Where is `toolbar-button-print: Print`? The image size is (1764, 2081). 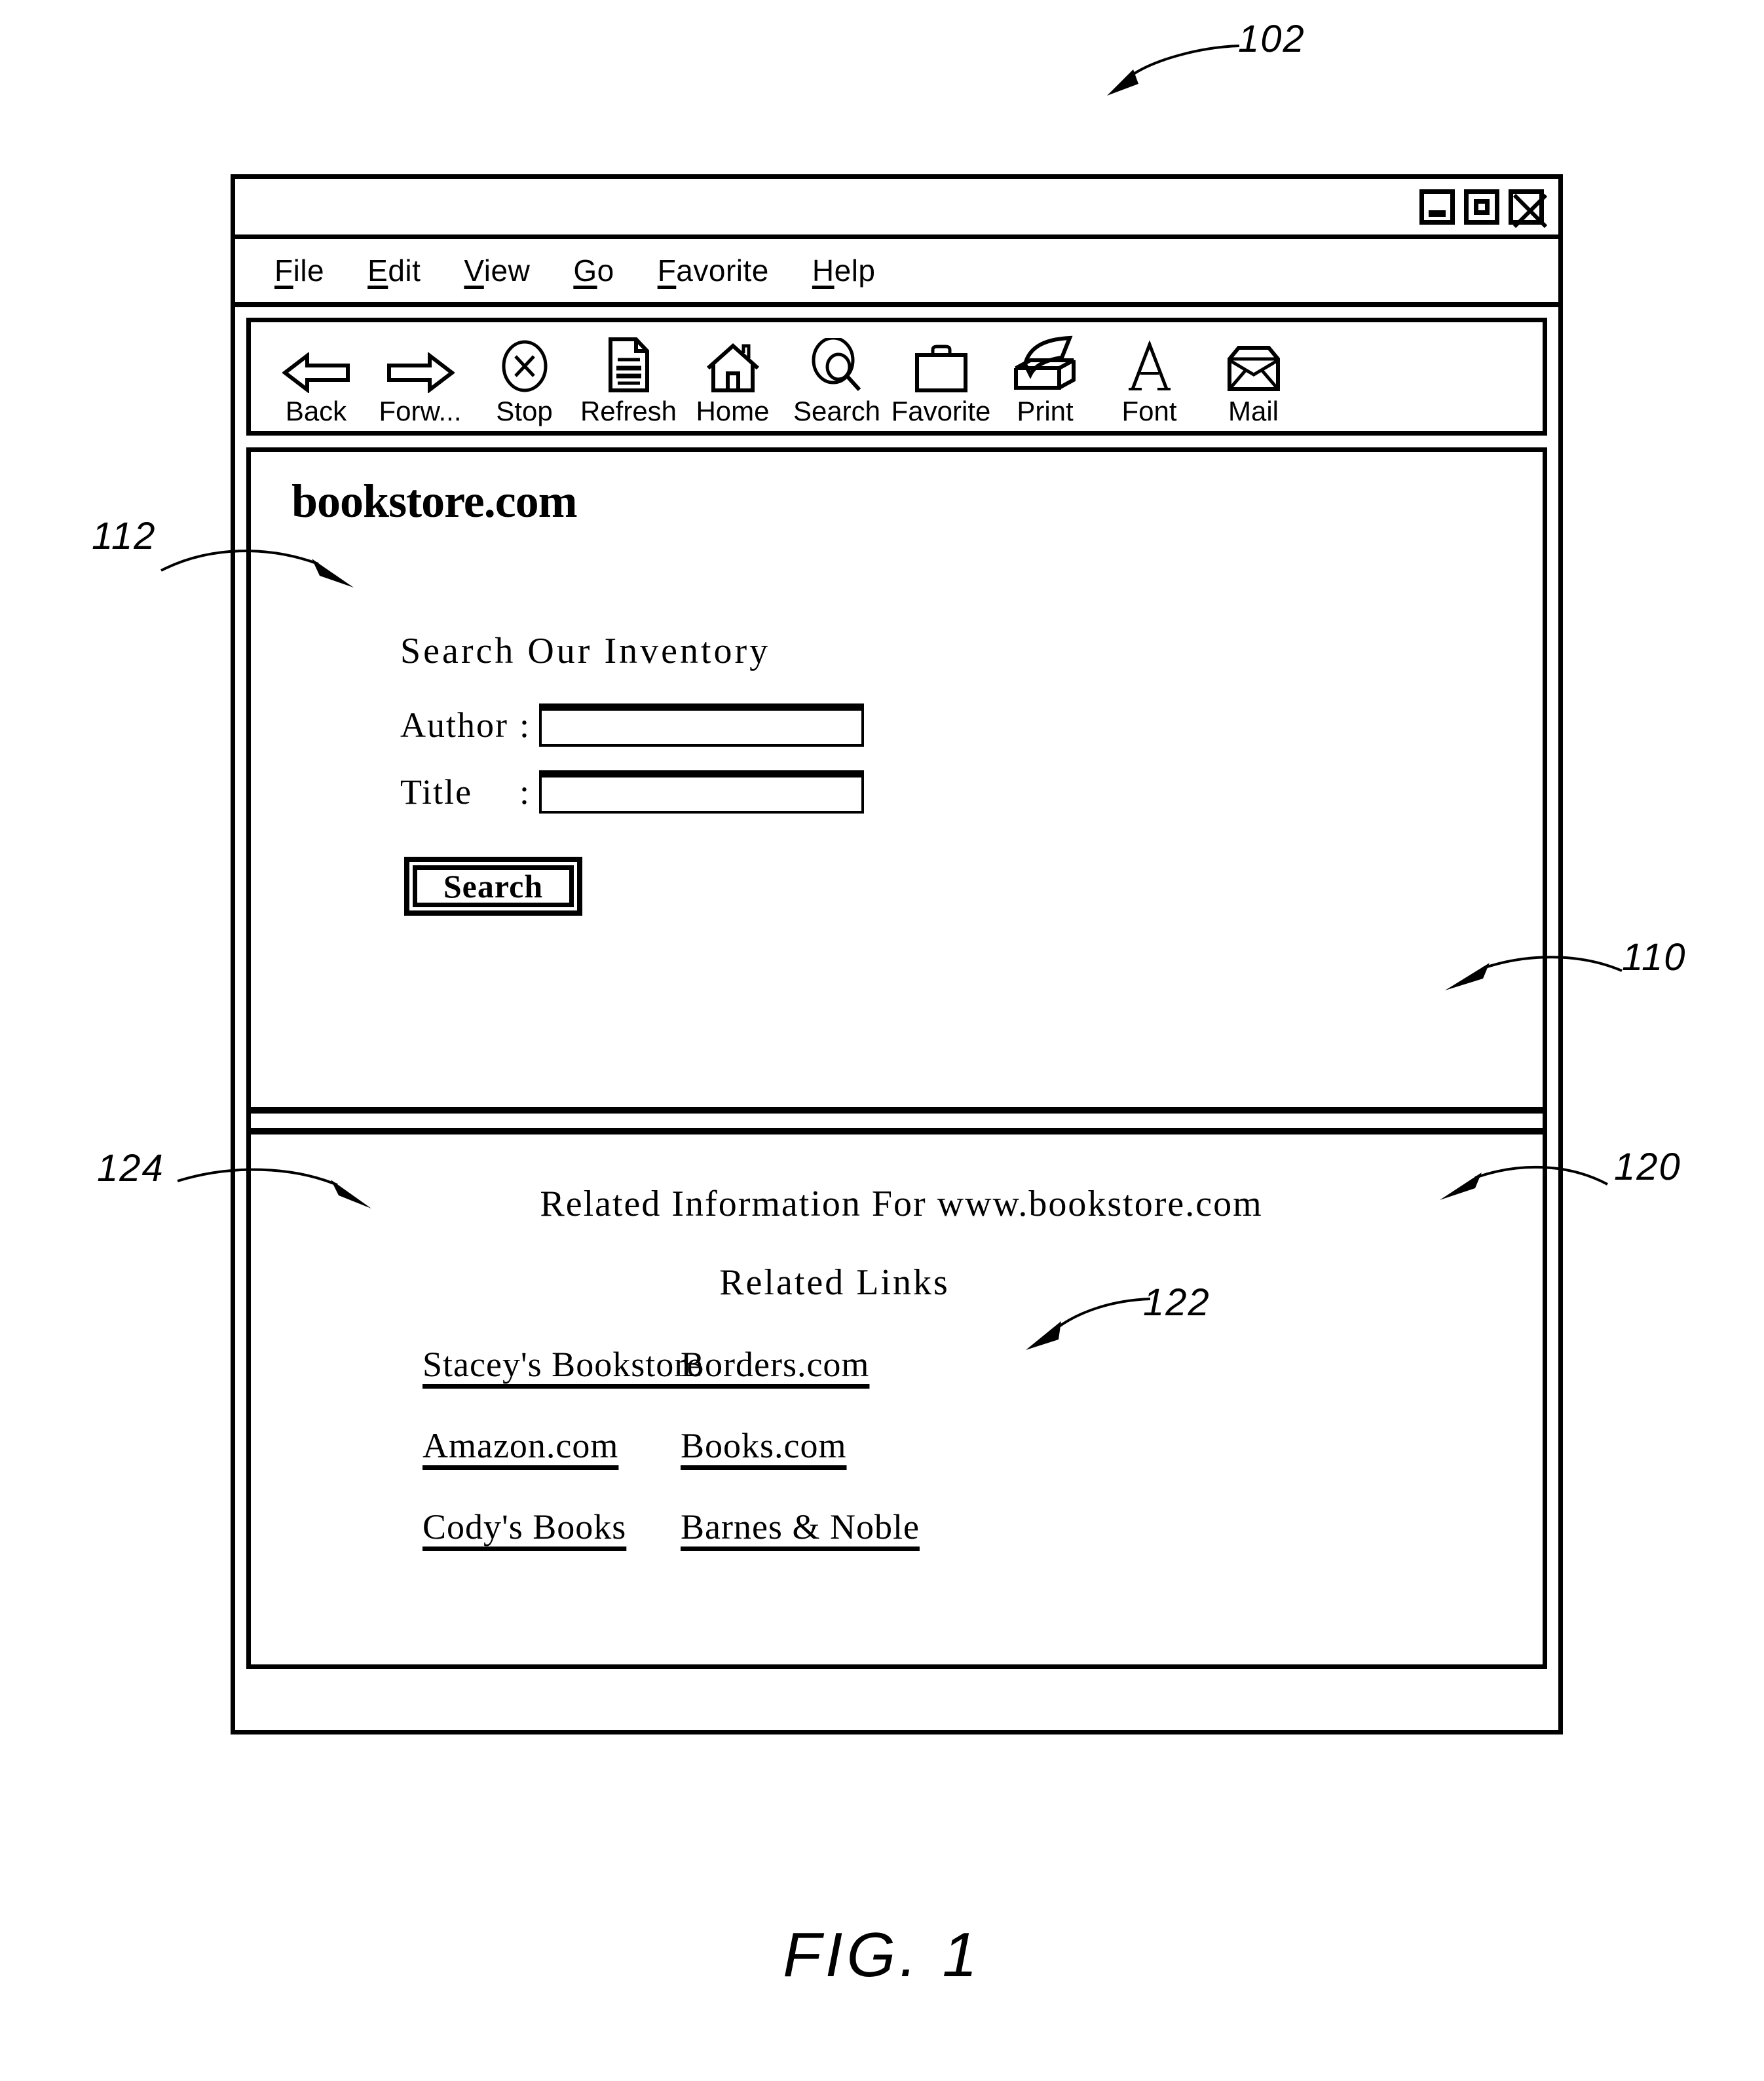
toolbar-button-print: Print is located at coordinates (1045, 381).